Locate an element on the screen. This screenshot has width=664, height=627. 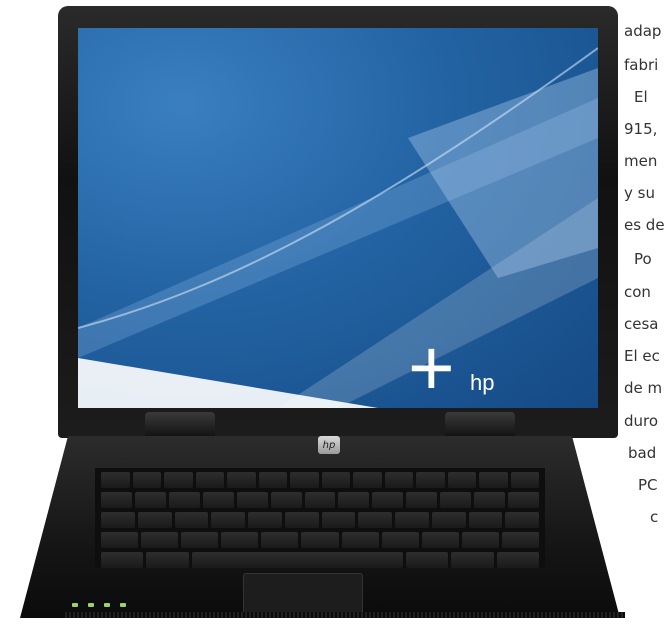
article-text-line: c is located at coordinates (654, 517).